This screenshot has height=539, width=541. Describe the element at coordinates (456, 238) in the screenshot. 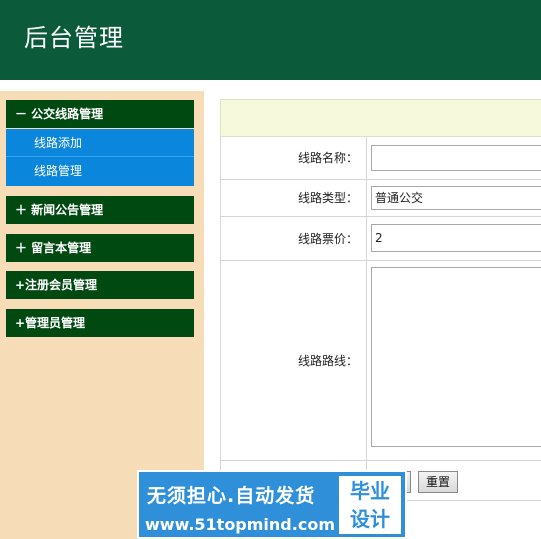

I see `route-price-input` at that location.